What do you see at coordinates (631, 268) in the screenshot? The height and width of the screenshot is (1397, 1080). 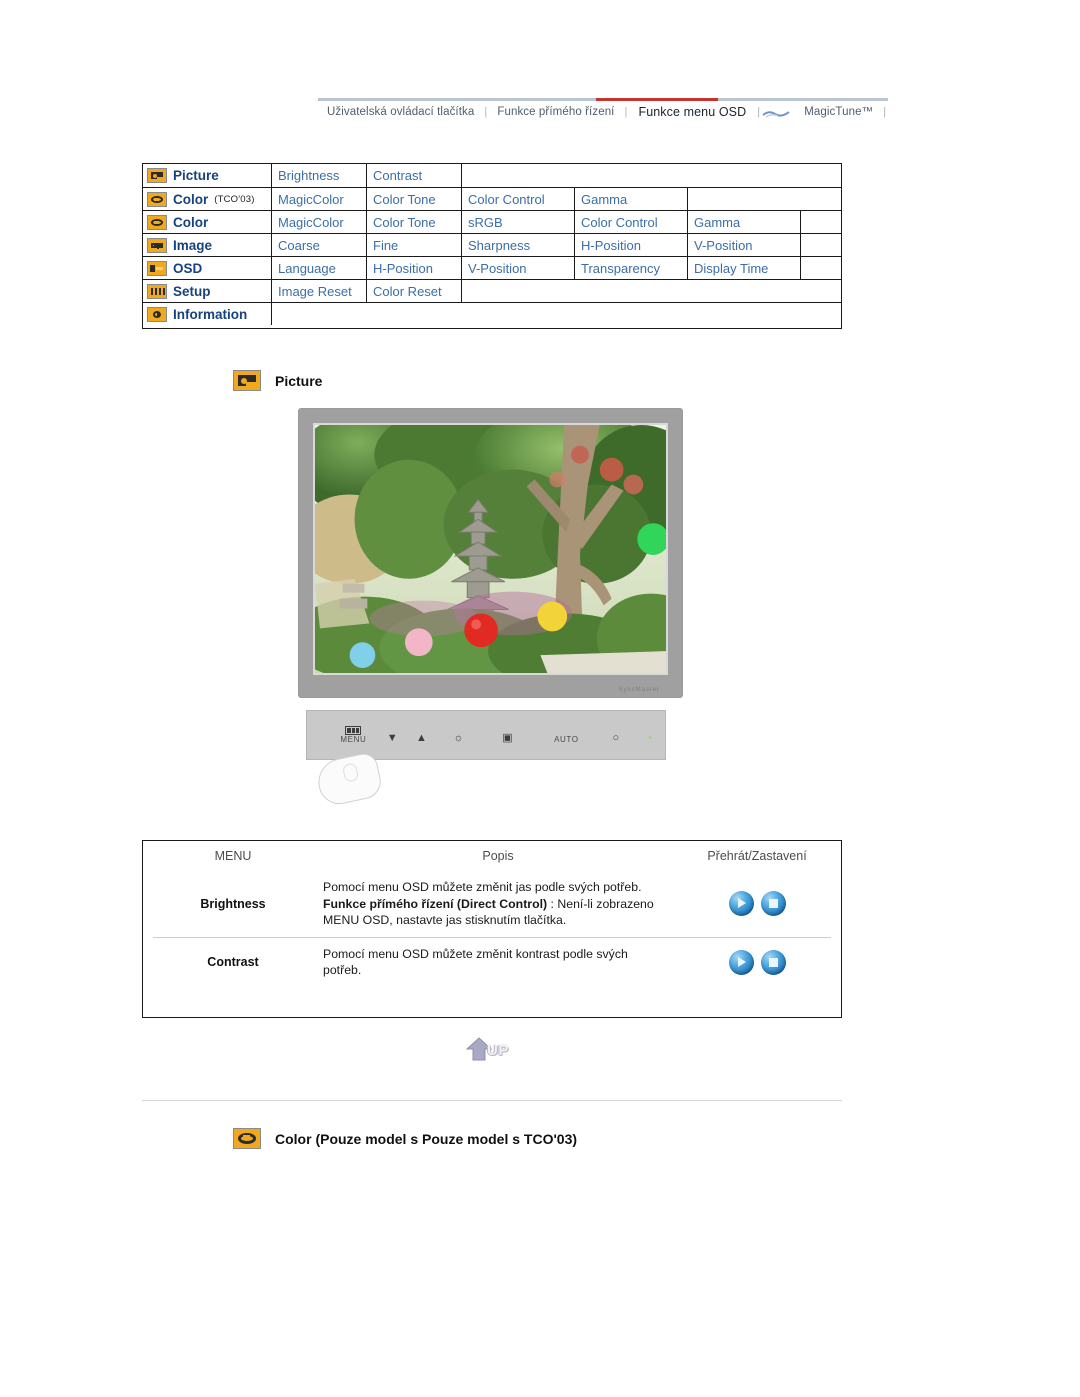 I see `matrix-cell: Transparency` at bounding box center [631, 268].